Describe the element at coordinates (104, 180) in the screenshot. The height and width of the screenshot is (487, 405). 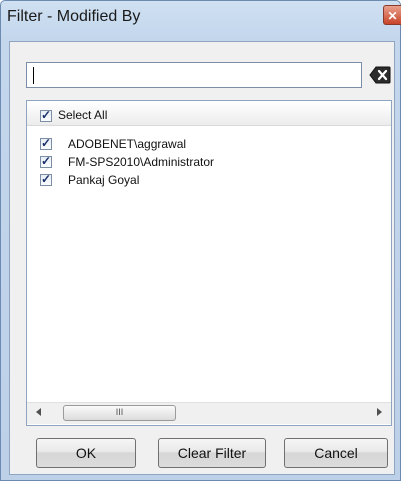
I see `list-item-label: Pankaj Goyal` at that location.